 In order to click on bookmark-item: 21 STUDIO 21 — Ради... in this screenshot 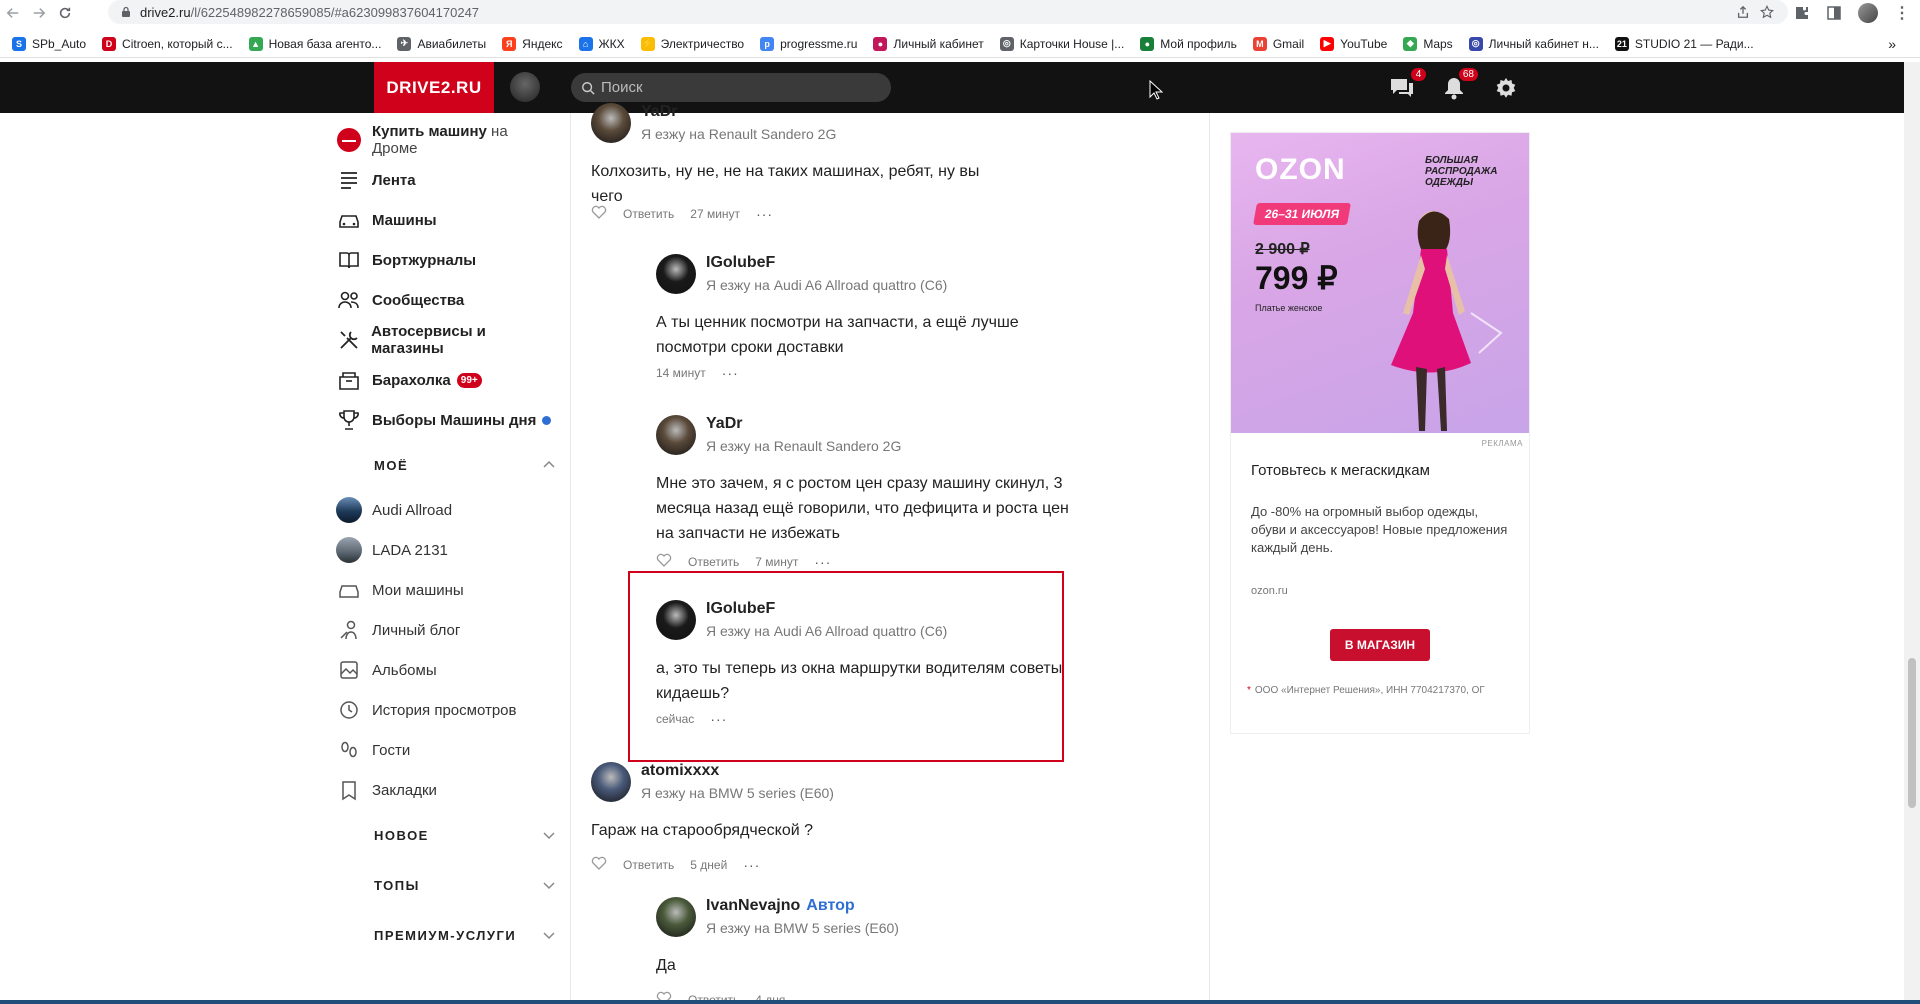, I will do `click(1684, 43)`.